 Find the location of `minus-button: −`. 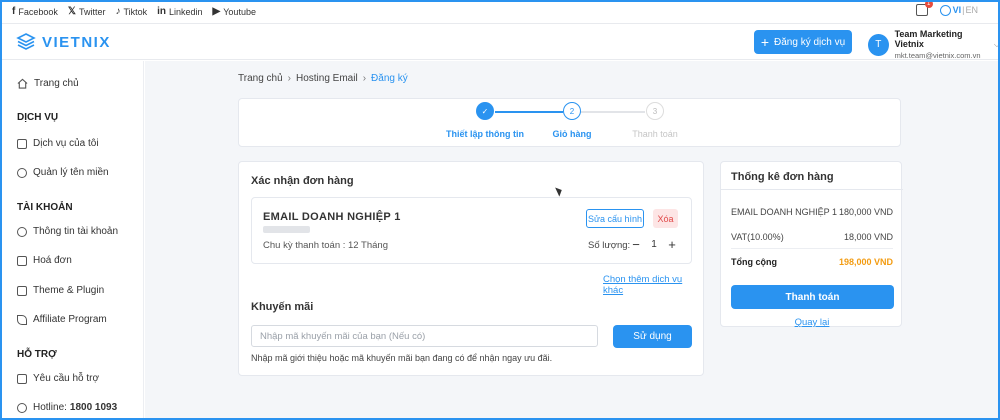

minus-button: − is located at coordinates (636, 244).